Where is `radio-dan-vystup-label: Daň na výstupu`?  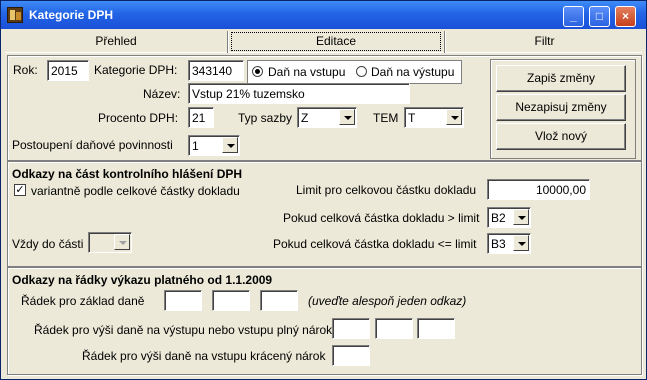 radio-dan-vystup-label: Daň na výstupu is located at coordinates (412, 72).